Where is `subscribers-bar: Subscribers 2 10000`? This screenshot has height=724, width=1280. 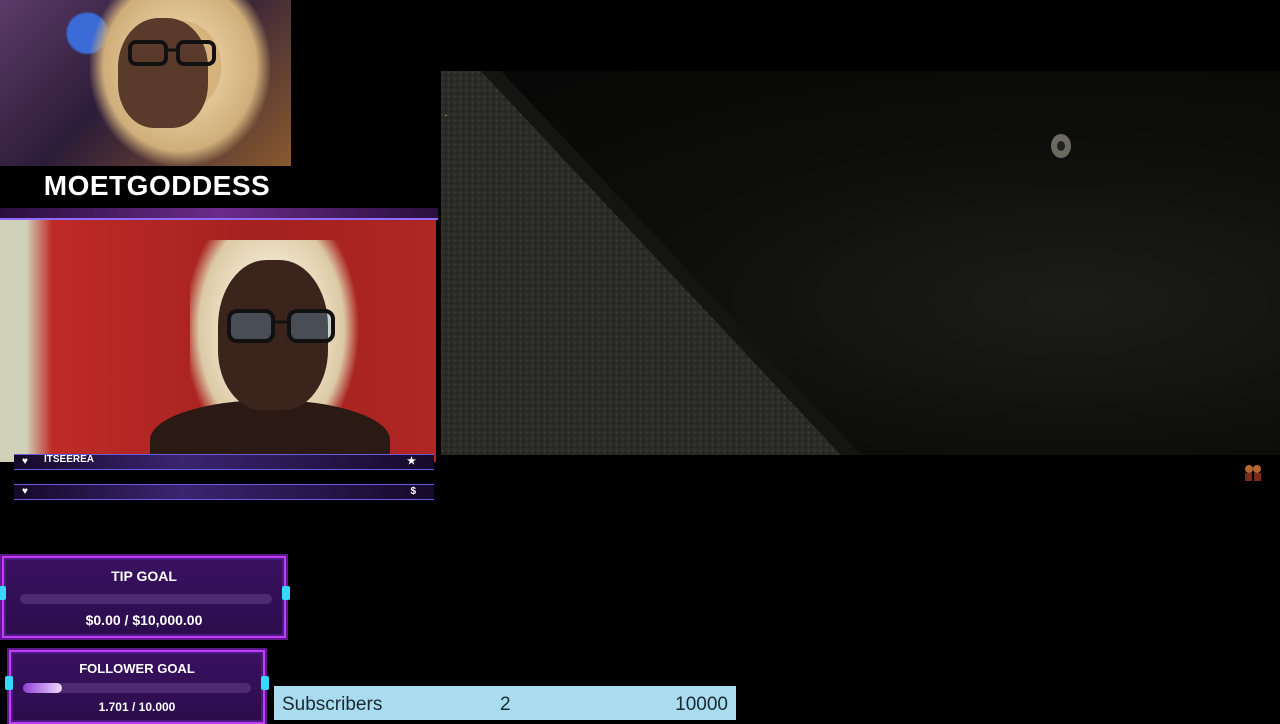
subscribers-bar: Subscribers 2 10000 is located at coordinates (505, 703).